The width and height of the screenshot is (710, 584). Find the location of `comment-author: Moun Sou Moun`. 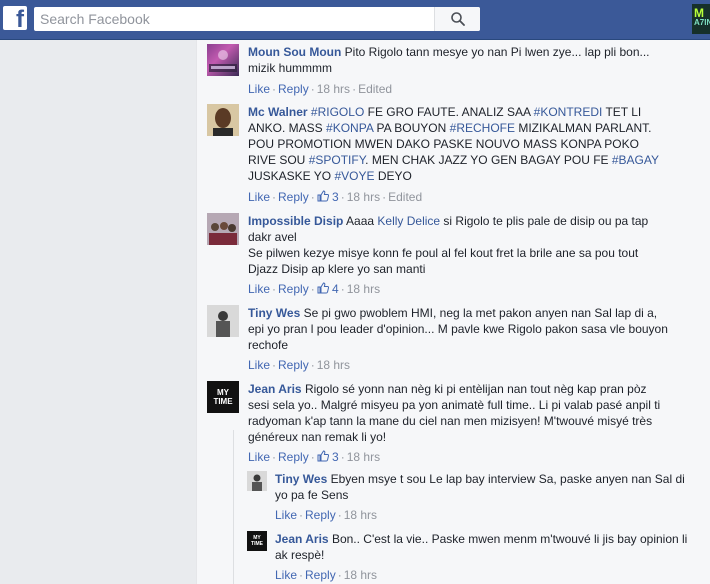

comment-author: Moun Sou Moun is located at coordinates (294, 52).